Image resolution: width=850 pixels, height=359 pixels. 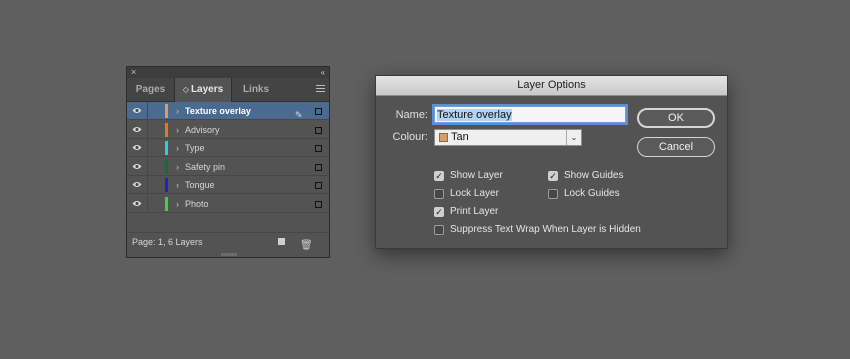 I want to click on layer-row: › Safety pin, so click(x=228, y=166).